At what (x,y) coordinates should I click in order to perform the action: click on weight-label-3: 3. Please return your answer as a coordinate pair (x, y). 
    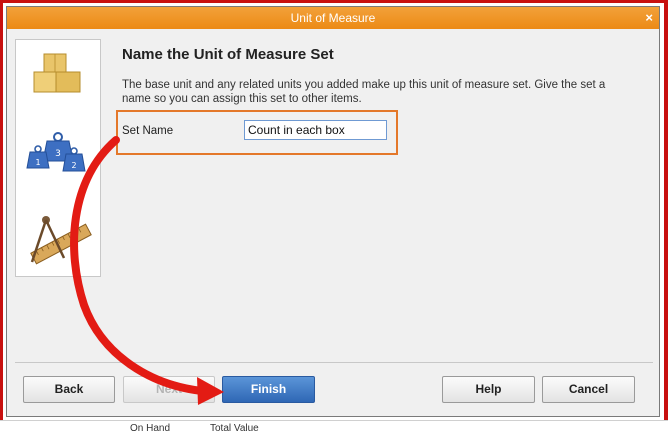
    Looking at the image, I should click on (58, 154).